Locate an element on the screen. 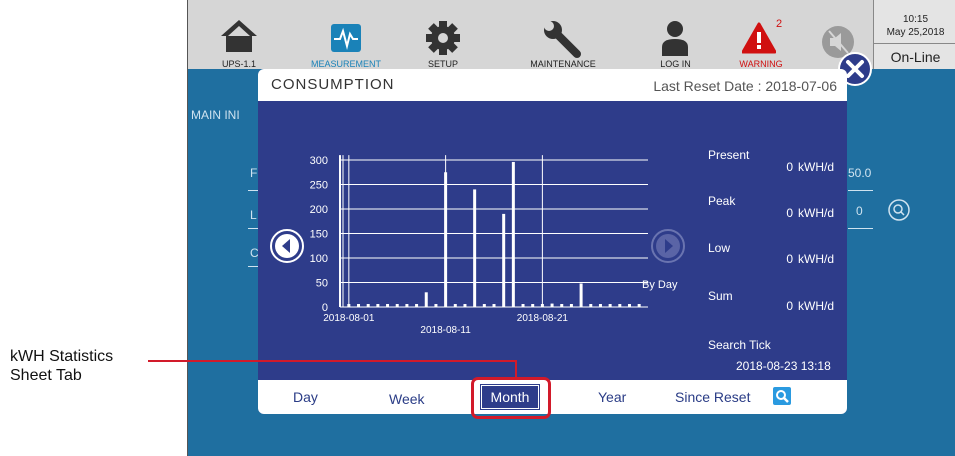  peak-label: Peak is located at coordinates (722, 201).